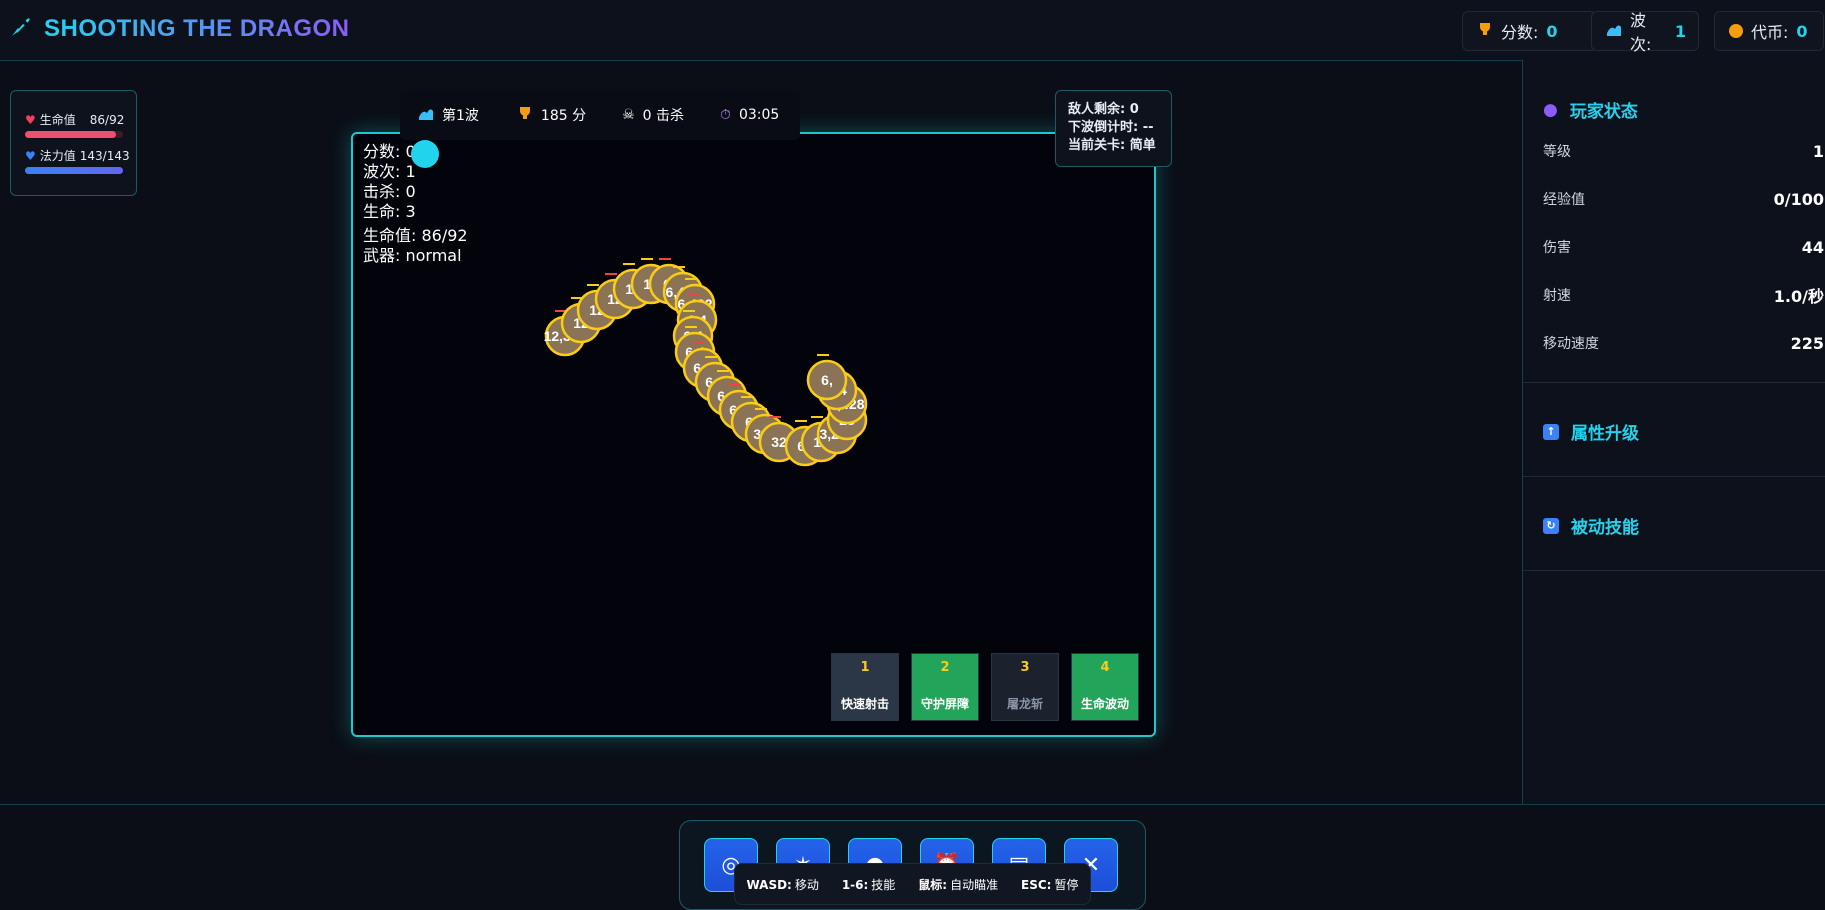  What do you see at coordinates (782, 884) in the screenshot?
I see `key-hint-move: WASD: 移动` at bounding box center [782, 884].